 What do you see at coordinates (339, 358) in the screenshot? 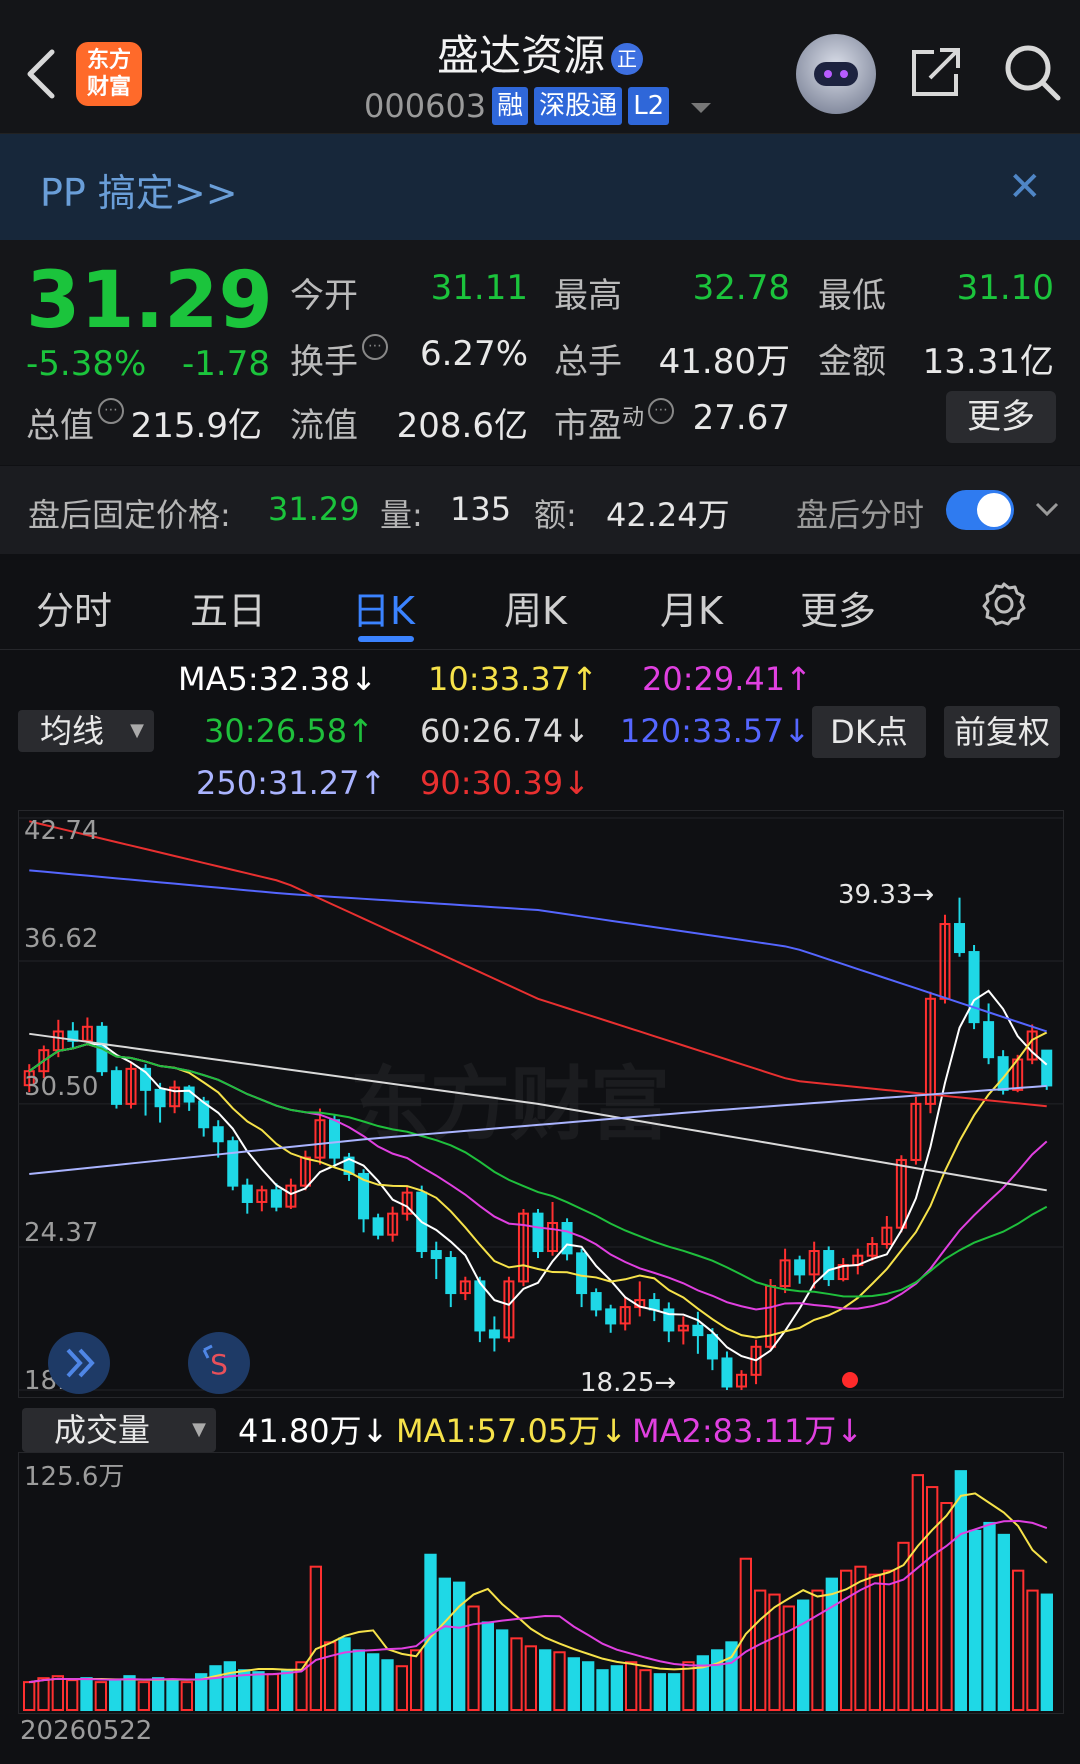
I see `turnover-label: 换手 ⋯` at bounding box center [339, 358].